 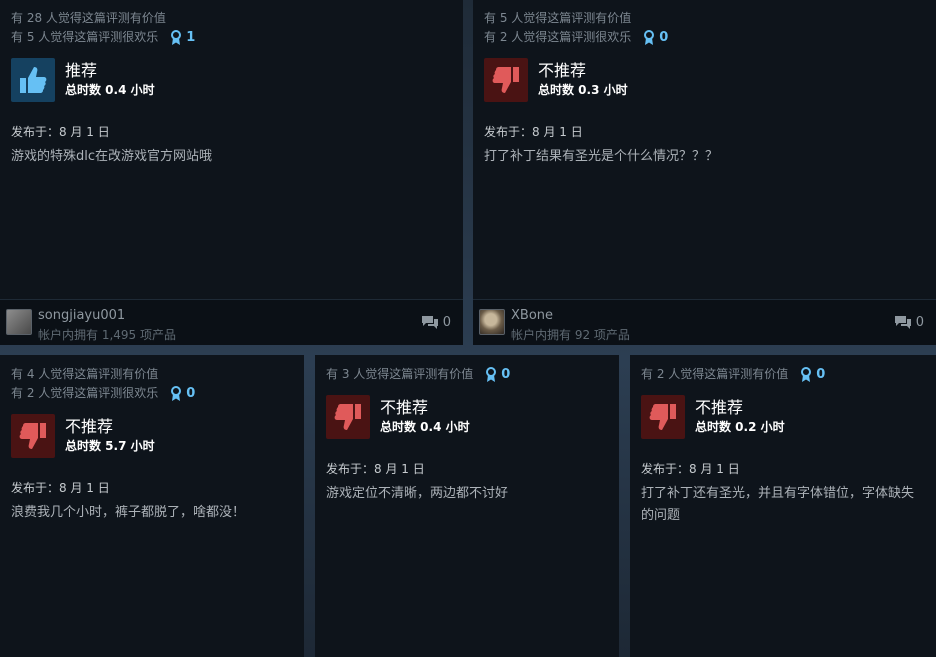 I want to click on review-verdict: 不推荐 总时数 0.4 小时, so click(x=467, y=417).